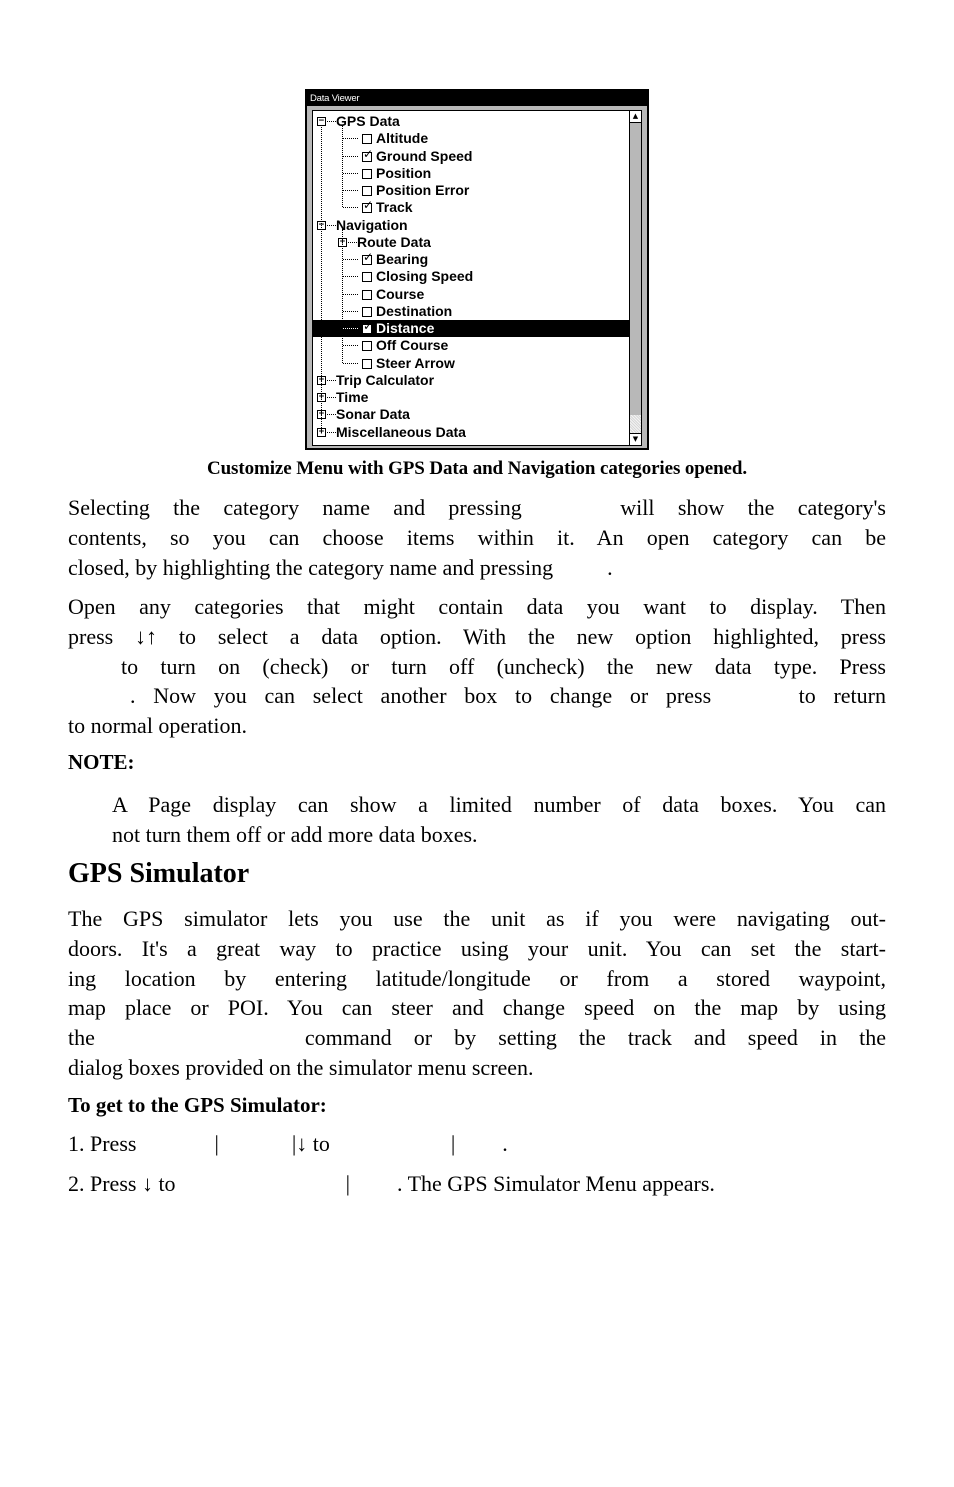 The width and height of the screenshot is (954, 1487). What do you see at coordinates (158, 726) in the screenshot?
I see `text-line: to normal operation.` at bounding box center [158, 726].